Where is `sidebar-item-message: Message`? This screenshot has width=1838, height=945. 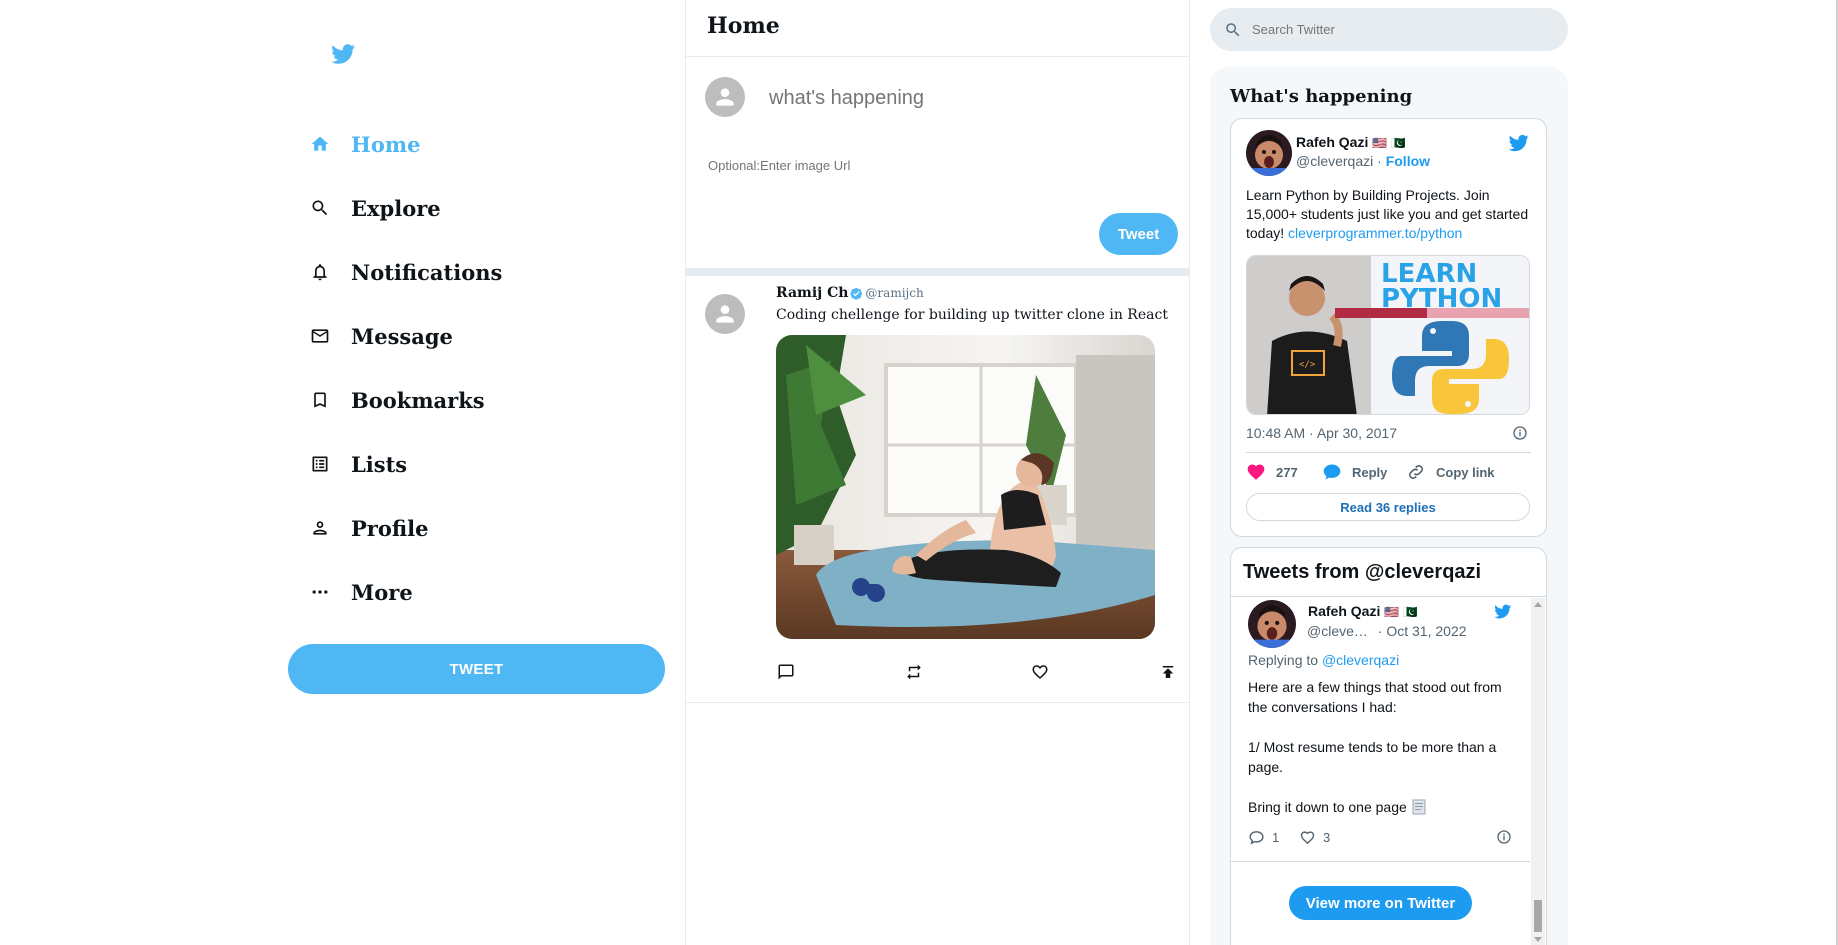
sidebar-item-message: Message is located at coordinates (381, 336).